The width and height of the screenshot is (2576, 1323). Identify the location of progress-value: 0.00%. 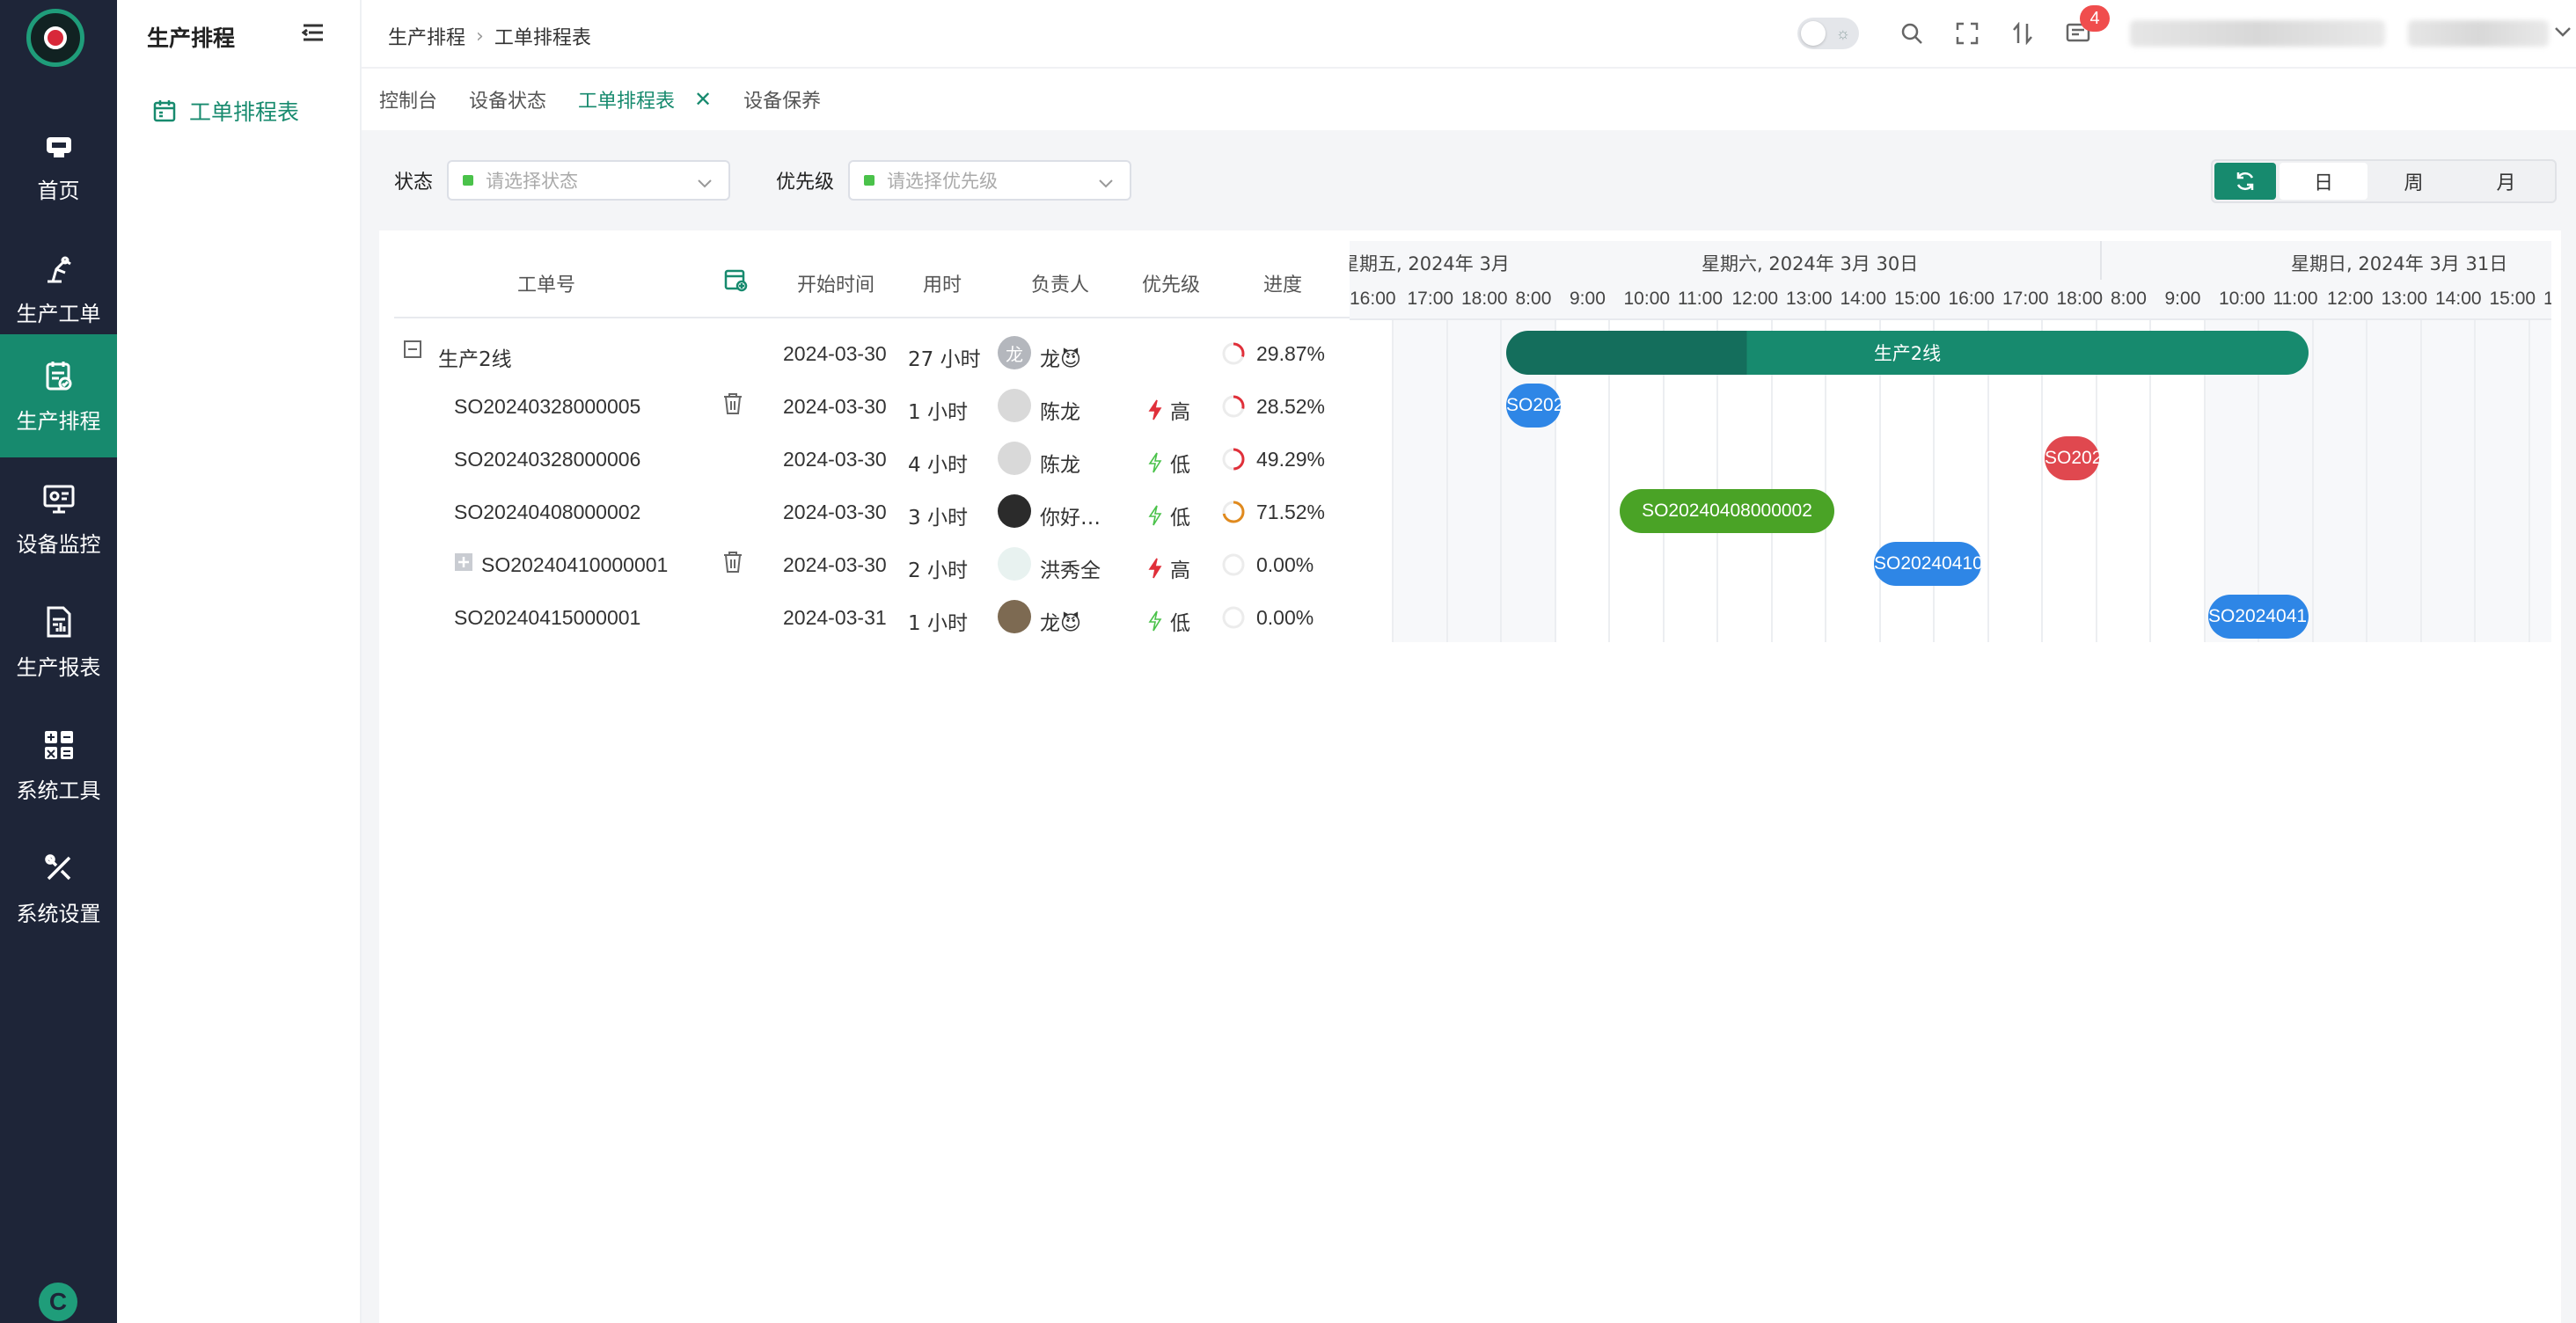
(1285, 617).